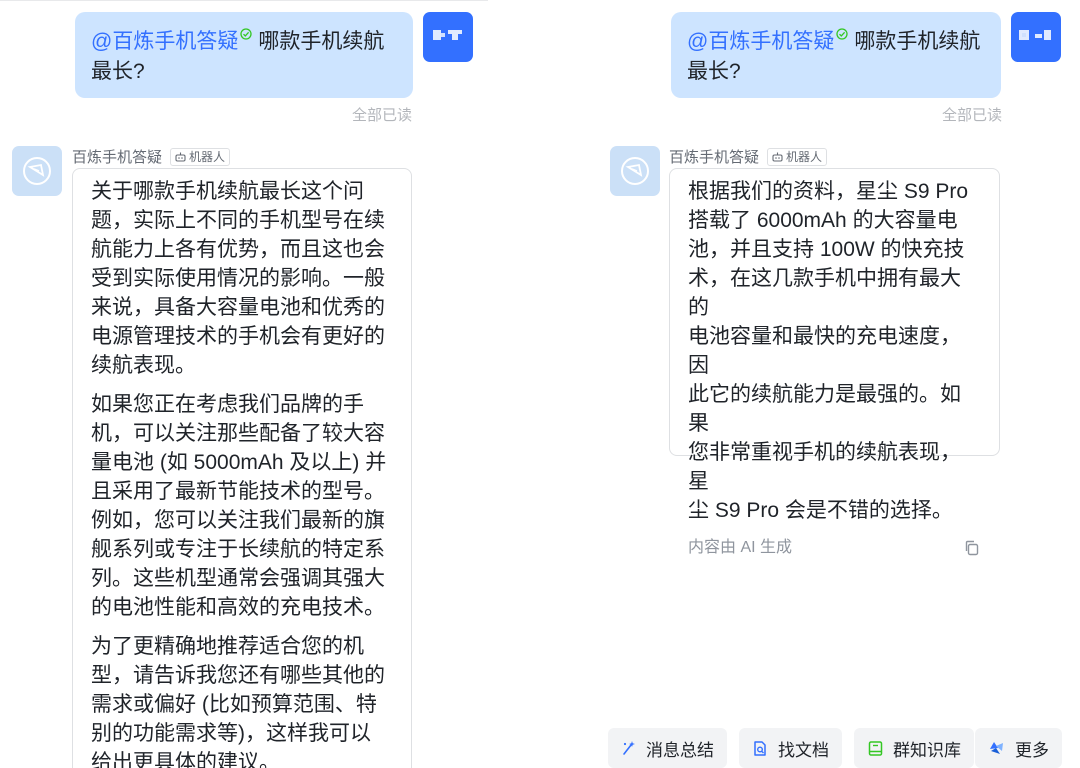 This screenshot has width=1080, height=768. I want to click on card-footer: 内容由 AI 生成, so click(834, 548).